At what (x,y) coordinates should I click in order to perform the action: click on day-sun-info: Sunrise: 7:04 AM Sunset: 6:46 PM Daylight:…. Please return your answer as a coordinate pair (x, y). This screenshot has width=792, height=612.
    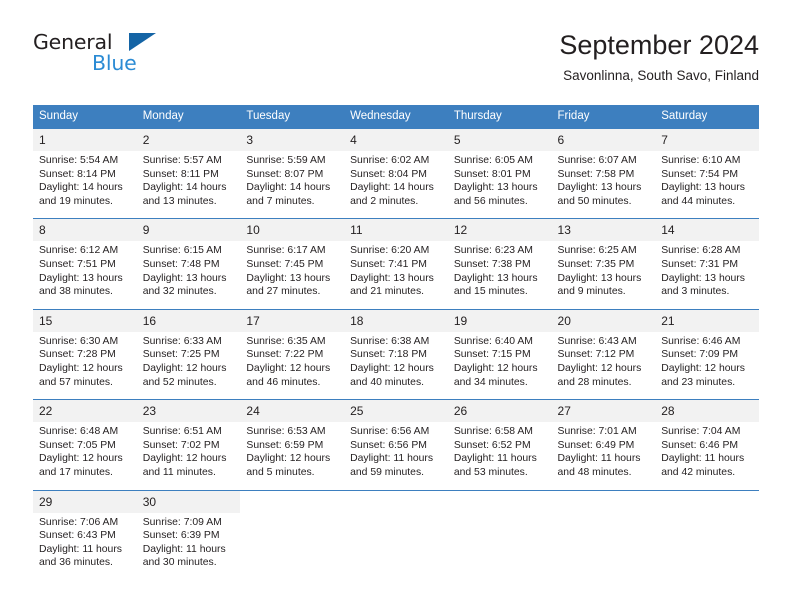
    Looking at the image, I should click on (707, 455).